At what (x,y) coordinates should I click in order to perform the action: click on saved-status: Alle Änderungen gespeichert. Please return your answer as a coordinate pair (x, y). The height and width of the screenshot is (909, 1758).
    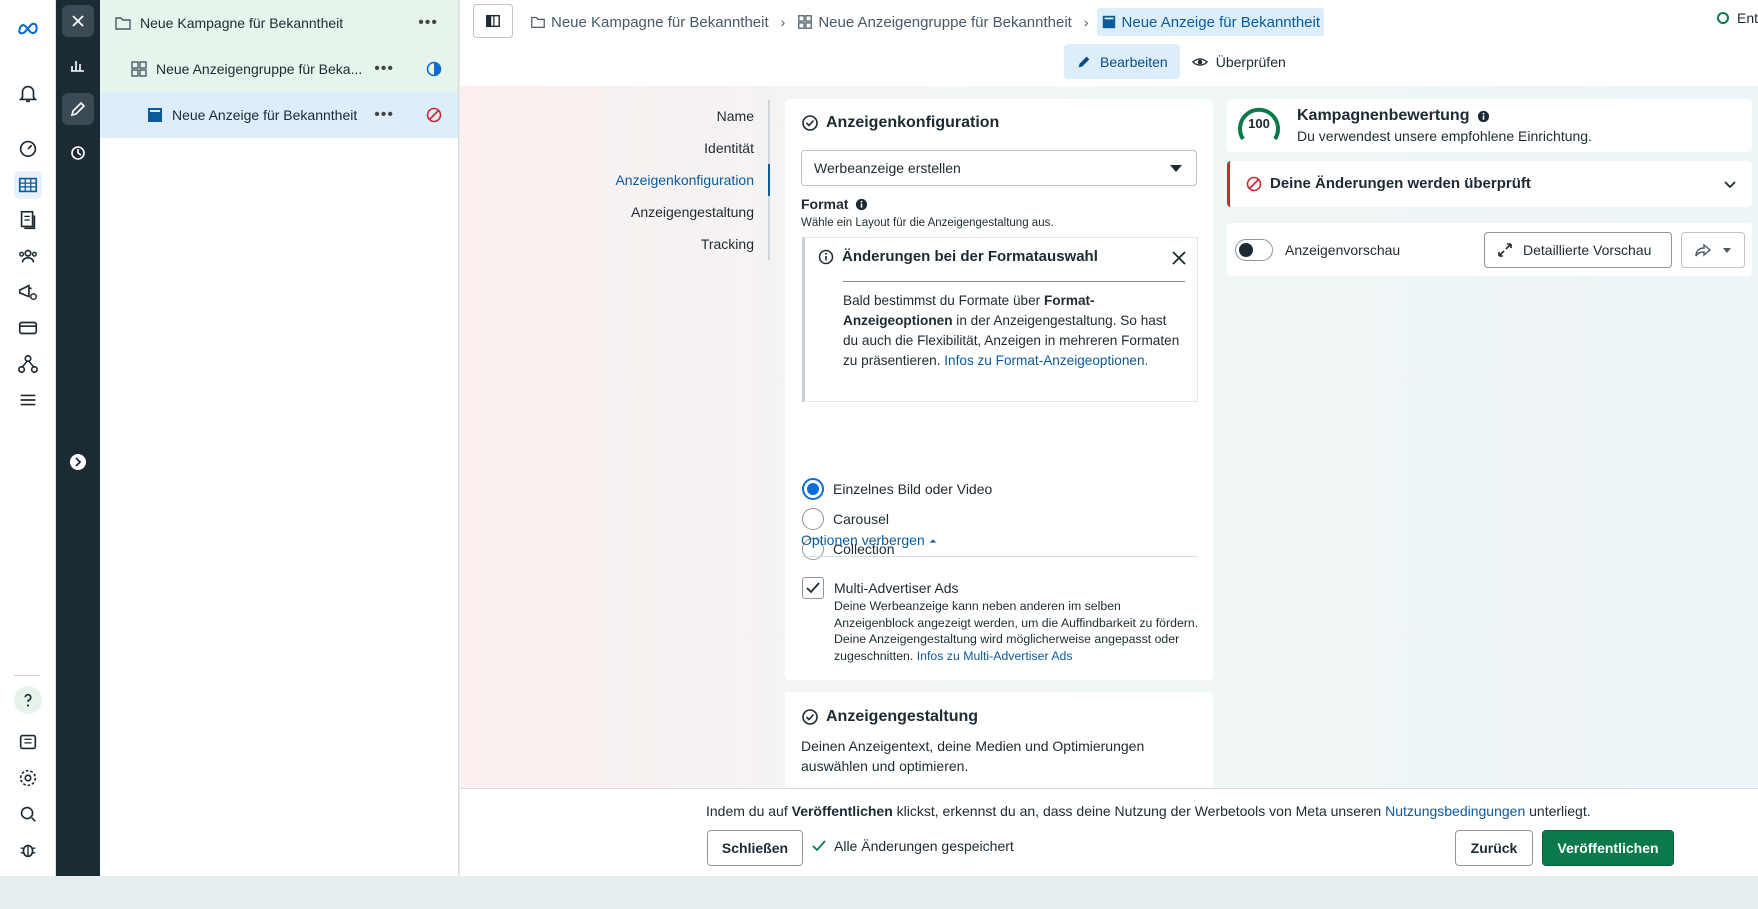
    Looking at the image, I should click on (913, 846).